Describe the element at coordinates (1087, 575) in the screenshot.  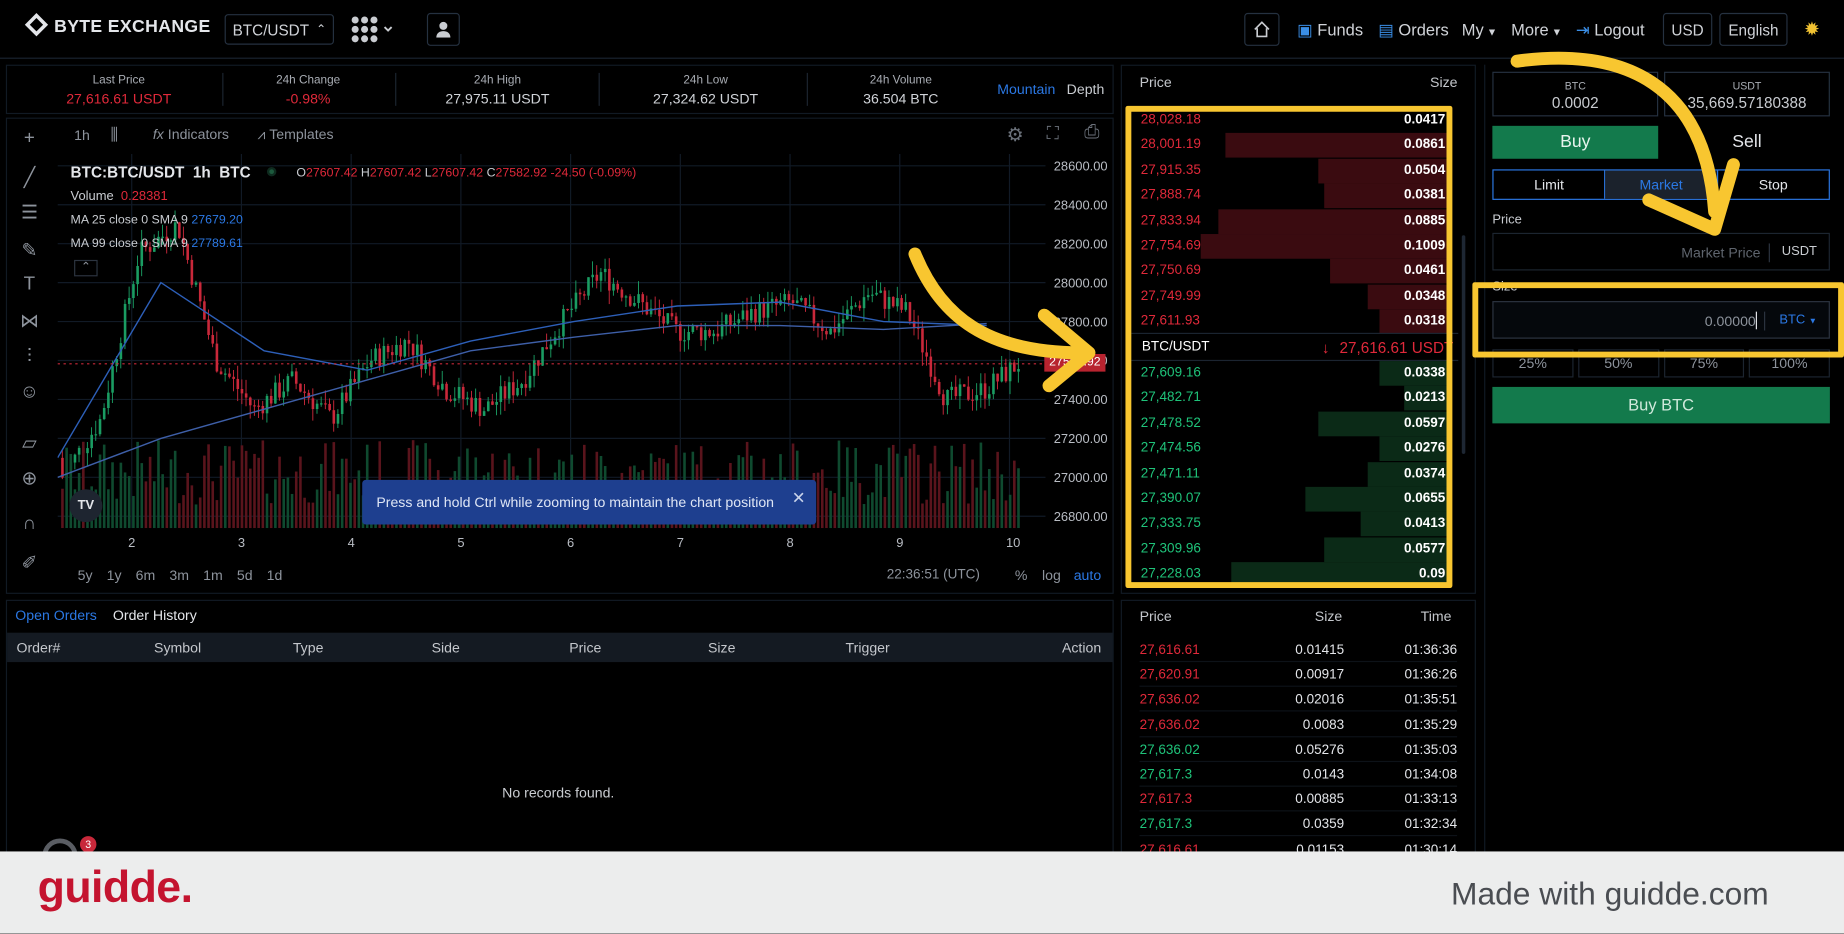
I see `auto-scale-toggle: auto` at that location.